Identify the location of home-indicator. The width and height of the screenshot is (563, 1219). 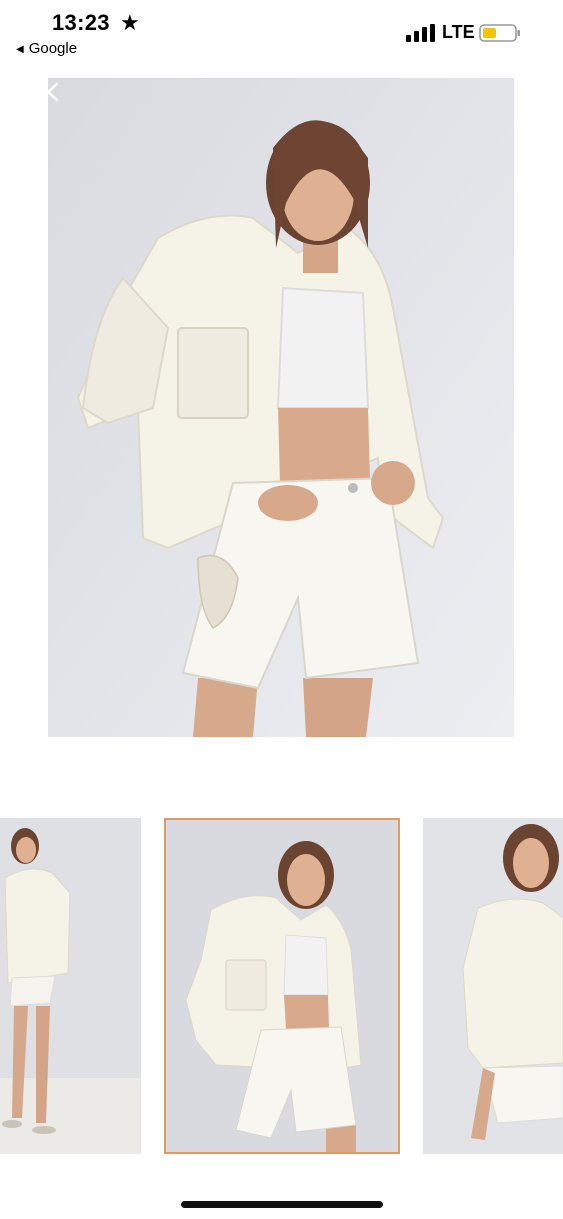
(282, 1204).